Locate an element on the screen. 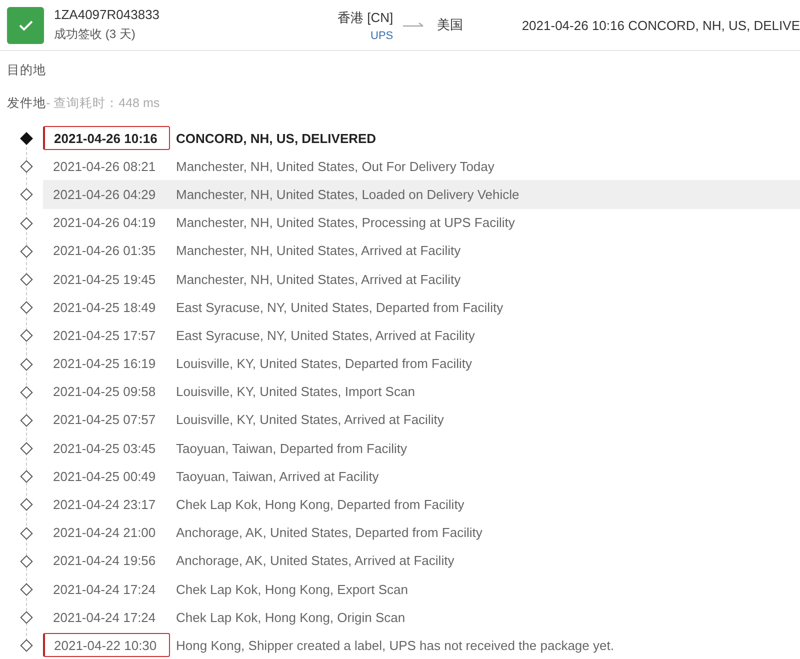  event-description: Hong Kong, Shipper created a label, UPS has not received the package yet. is located at coordinates (395, 645).